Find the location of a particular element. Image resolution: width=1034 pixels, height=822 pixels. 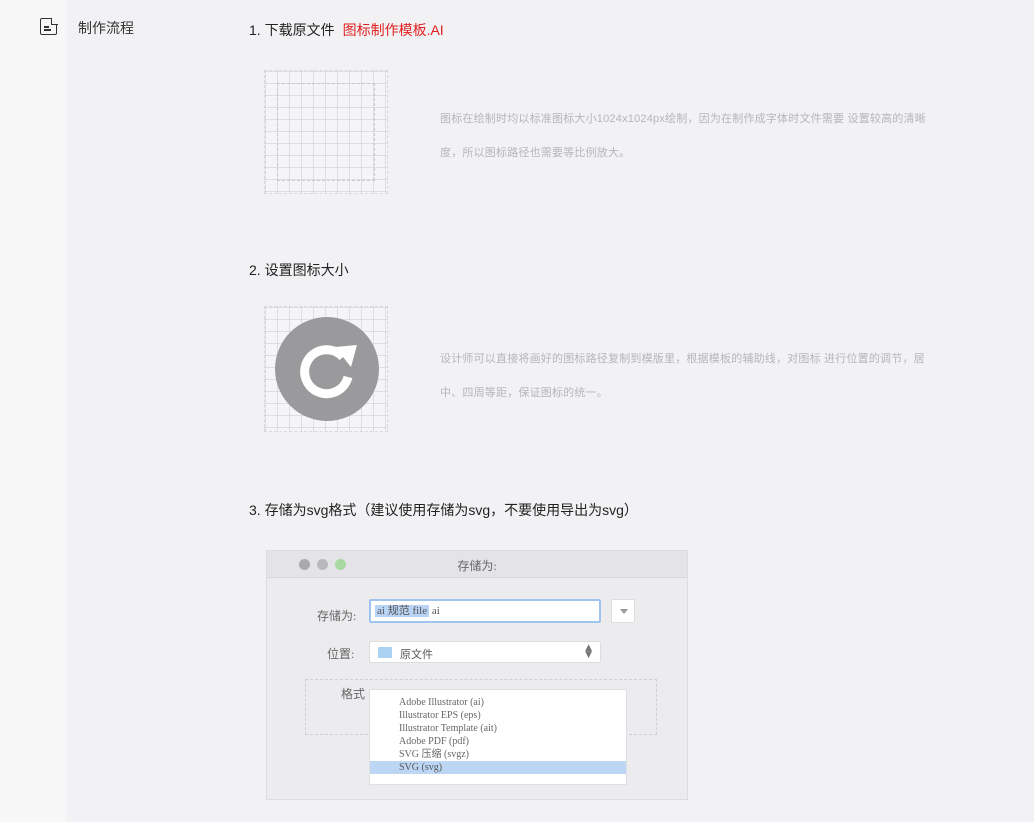

location-label: 位置: is located at coordinates (341, 654).